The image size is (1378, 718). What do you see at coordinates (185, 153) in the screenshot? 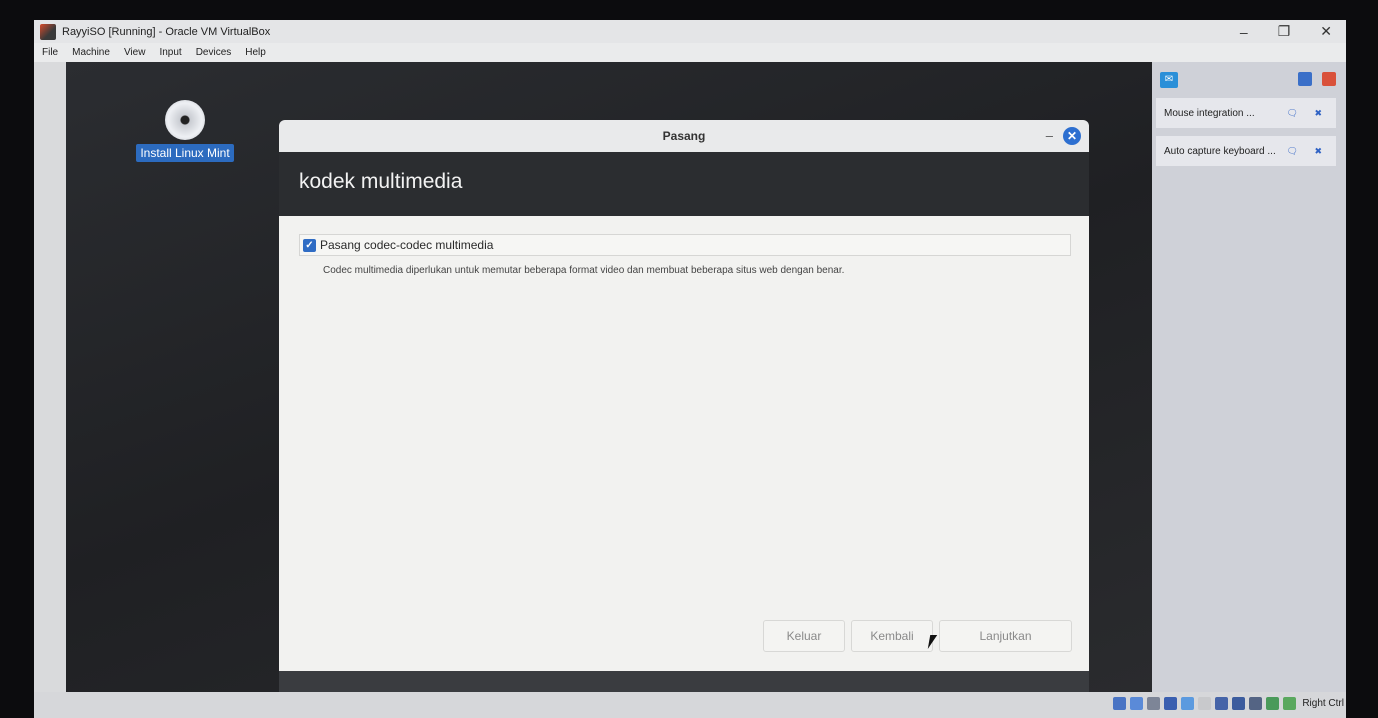
I see `desktop-icon-label: Install Linux Mint` at bounding box center [185, 153].